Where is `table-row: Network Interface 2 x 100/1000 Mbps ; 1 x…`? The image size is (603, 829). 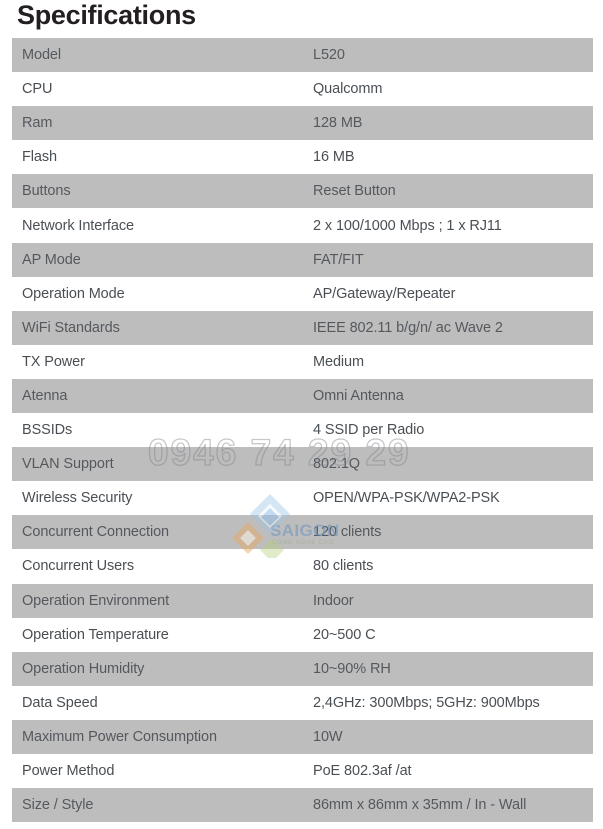 table-row: Network Interface 2 x 100/1000 Mbps ; 1 x… is located at coordinates (302, 225).